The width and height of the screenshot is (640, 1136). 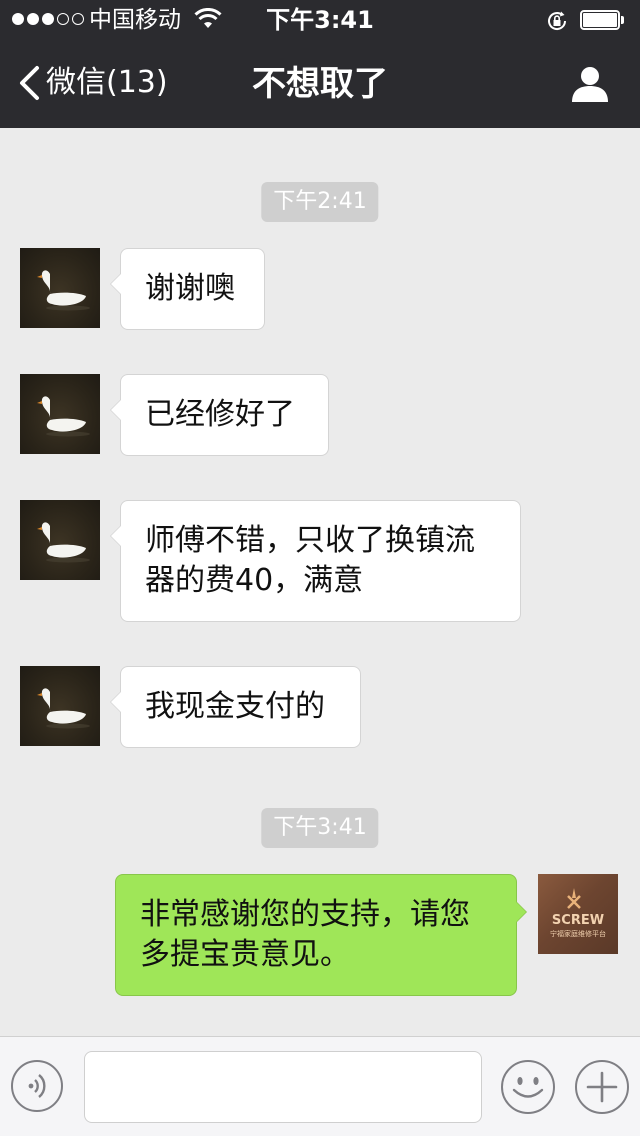 What do you see at coordinates (578, 920) in the screenshot?
I see `logo-text: SCREW` at bounding box center [578, 920].